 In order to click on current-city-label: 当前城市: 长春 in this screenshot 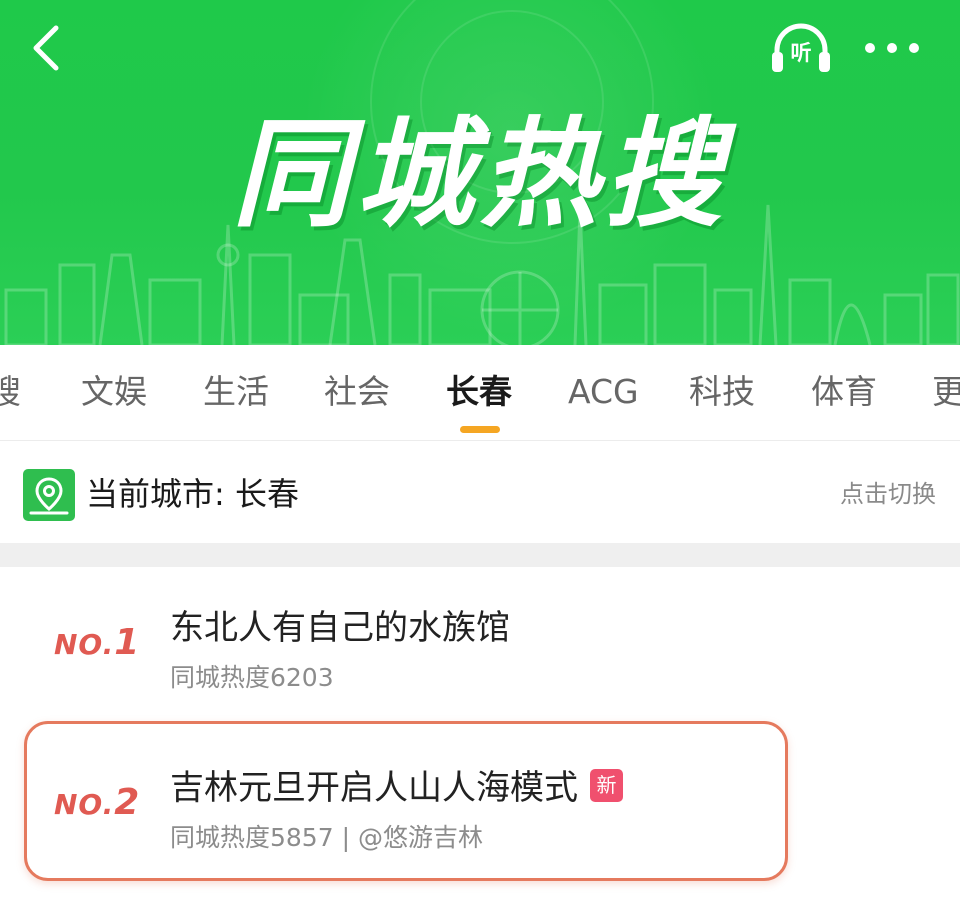, I will do `click(192, 494)`.